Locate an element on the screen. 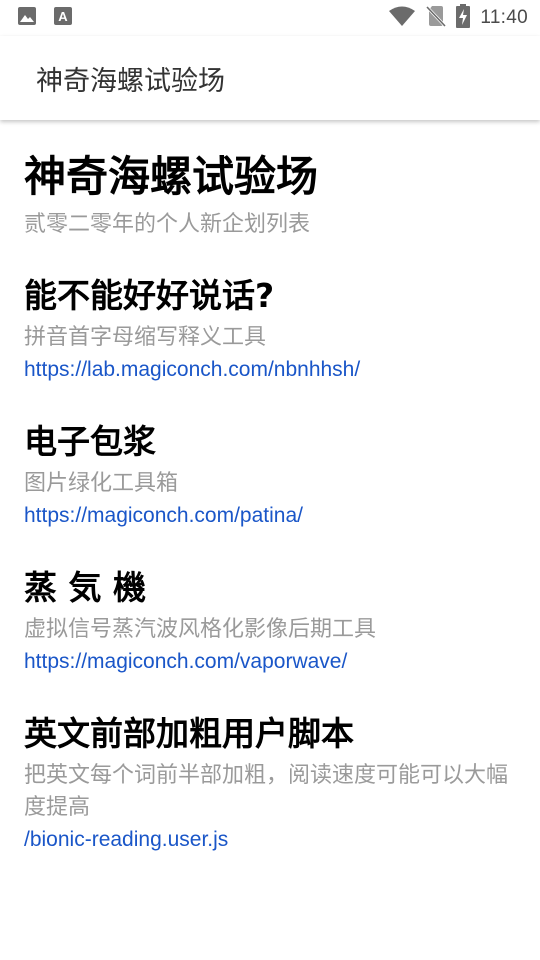 The image size is (540, 960). status-bar: A 11:40 is located at coordinates (270, 18).